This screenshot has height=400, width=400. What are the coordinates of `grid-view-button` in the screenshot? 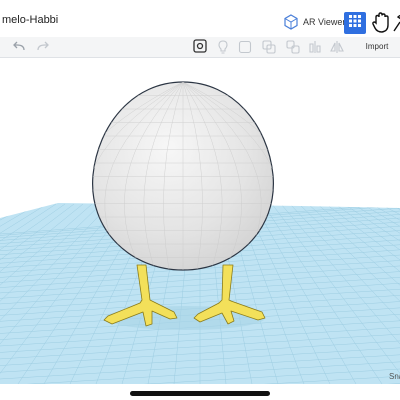 It's located at (355, 23).